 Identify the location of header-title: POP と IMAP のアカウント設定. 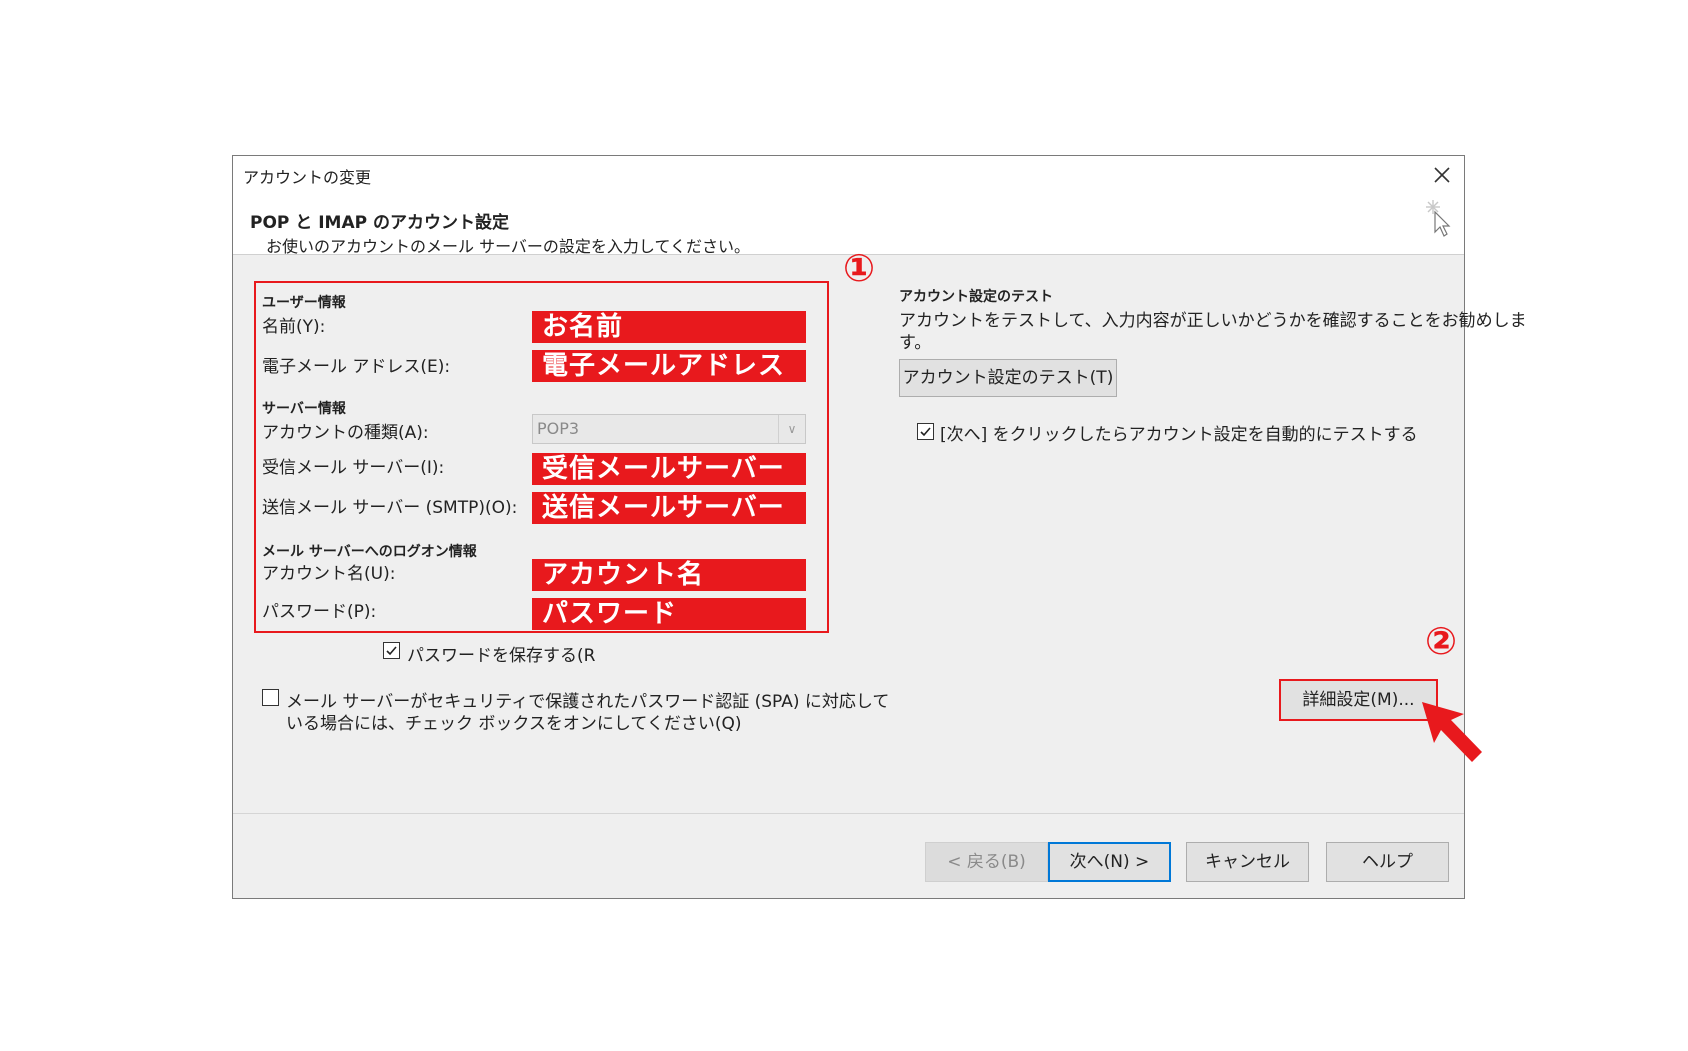
(379, 223).